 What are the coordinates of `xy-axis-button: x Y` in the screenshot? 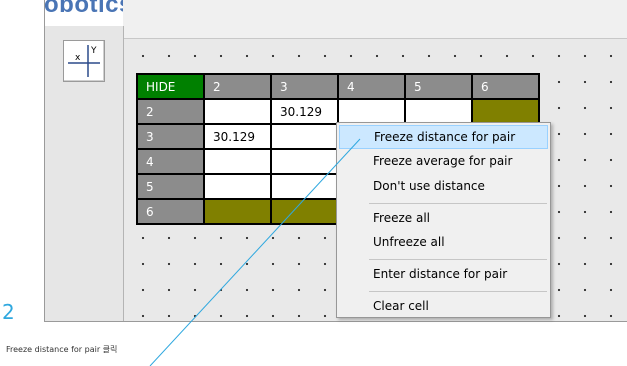 It's located at (84, 61).